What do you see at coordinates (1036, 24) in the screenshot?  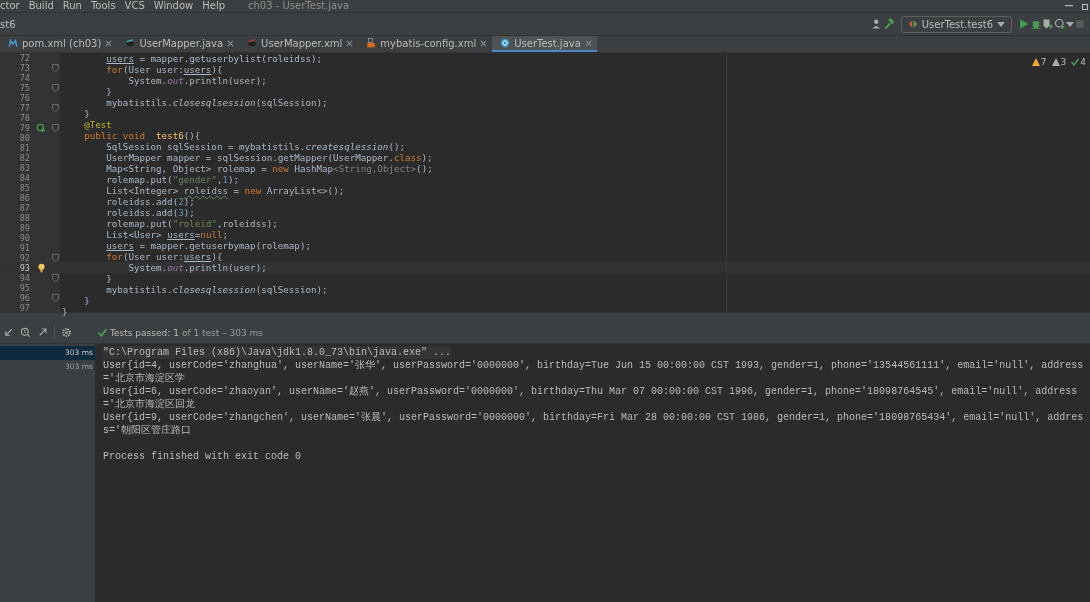 I see `debug-icon` at bounding box center [1036, 24].